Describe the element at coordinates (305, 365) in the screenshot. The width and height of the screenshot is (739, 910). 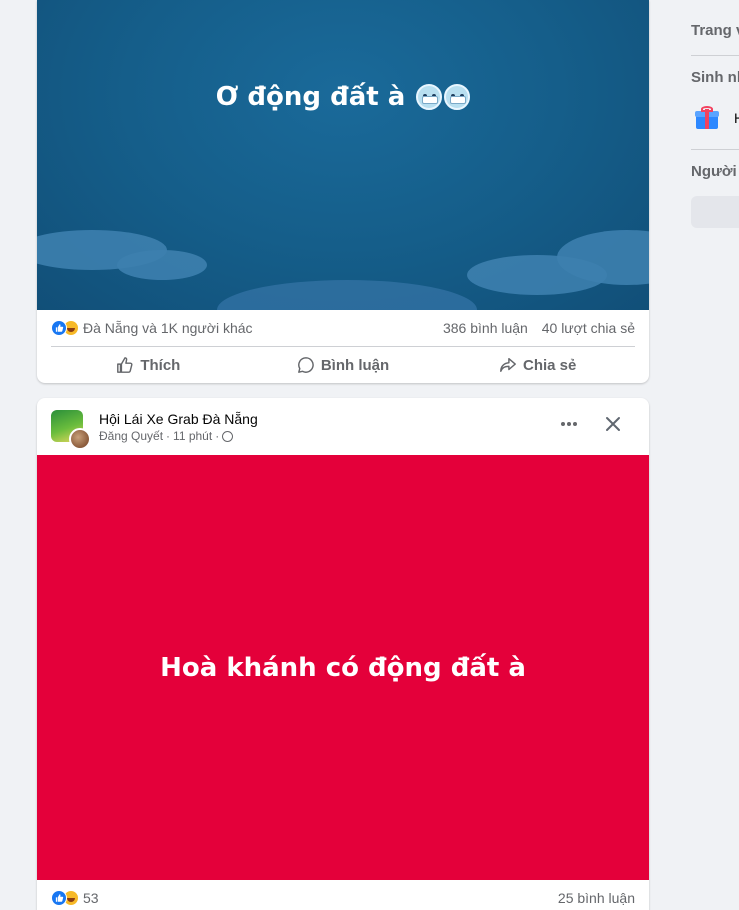
I see `comment-icon` at that location.